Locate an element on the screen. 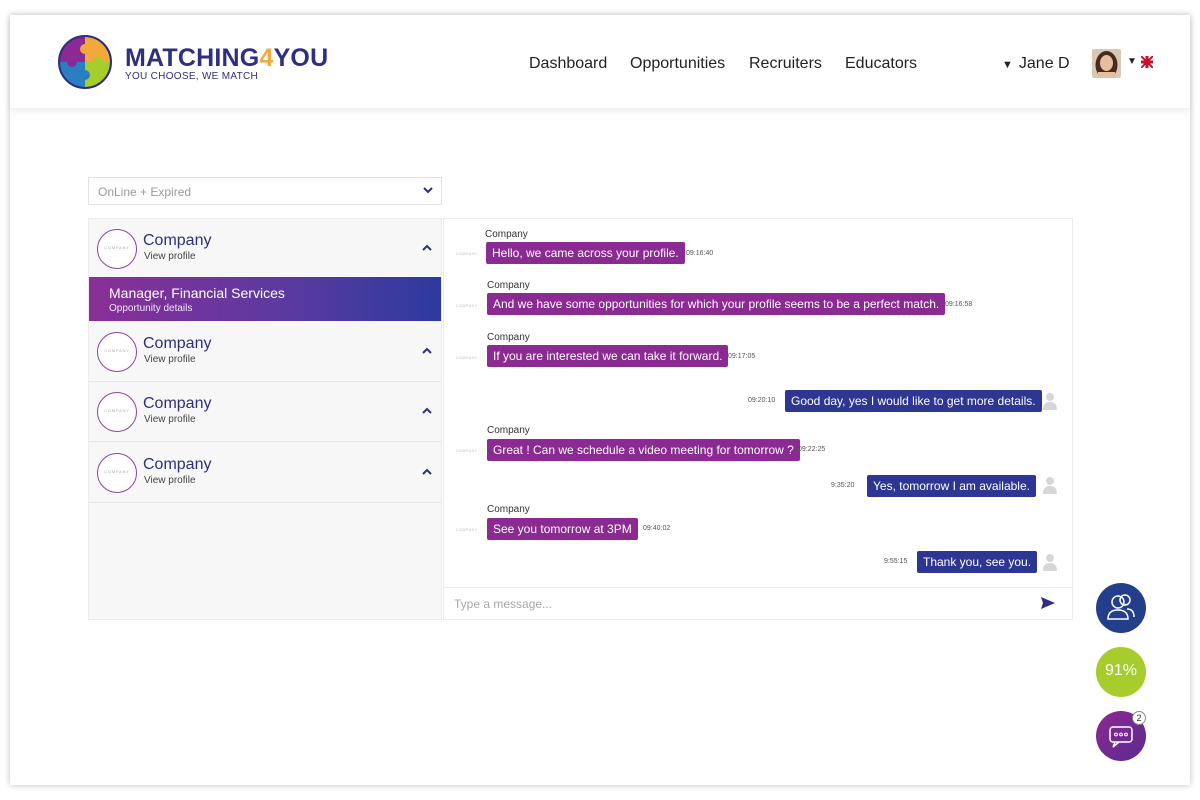 This screenshot has height=800, width=1200. match-score-fab: 91% is located at coordinates (1121, 672).